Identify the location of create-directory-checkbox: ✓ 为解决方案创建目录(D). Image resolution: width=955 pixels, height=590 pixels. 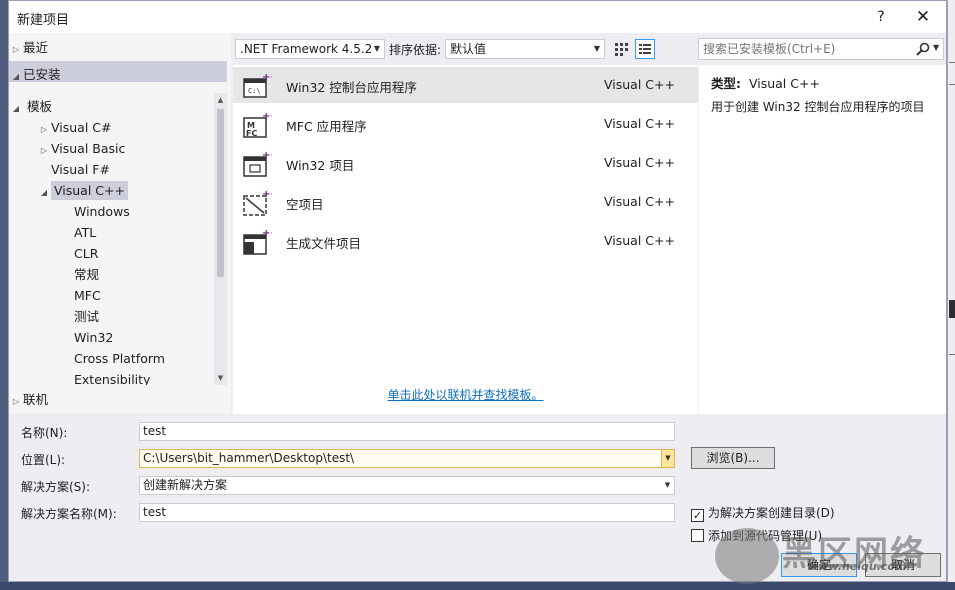
(763, 513).